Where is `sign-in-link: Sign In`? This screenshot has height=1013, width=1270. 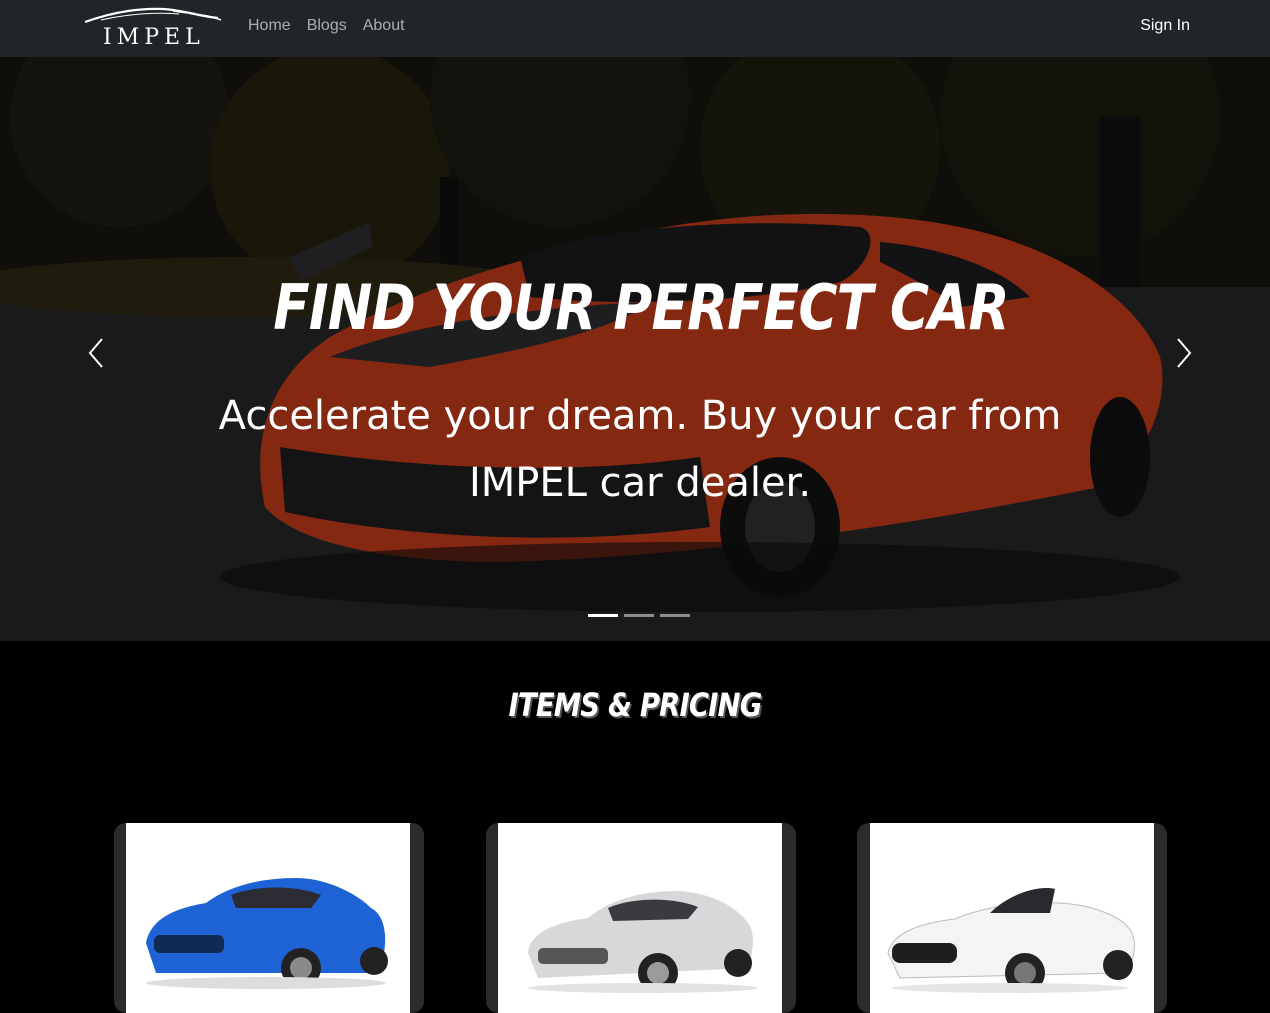
sign-in-link: Sign In is located at coordinates (1165, 26).